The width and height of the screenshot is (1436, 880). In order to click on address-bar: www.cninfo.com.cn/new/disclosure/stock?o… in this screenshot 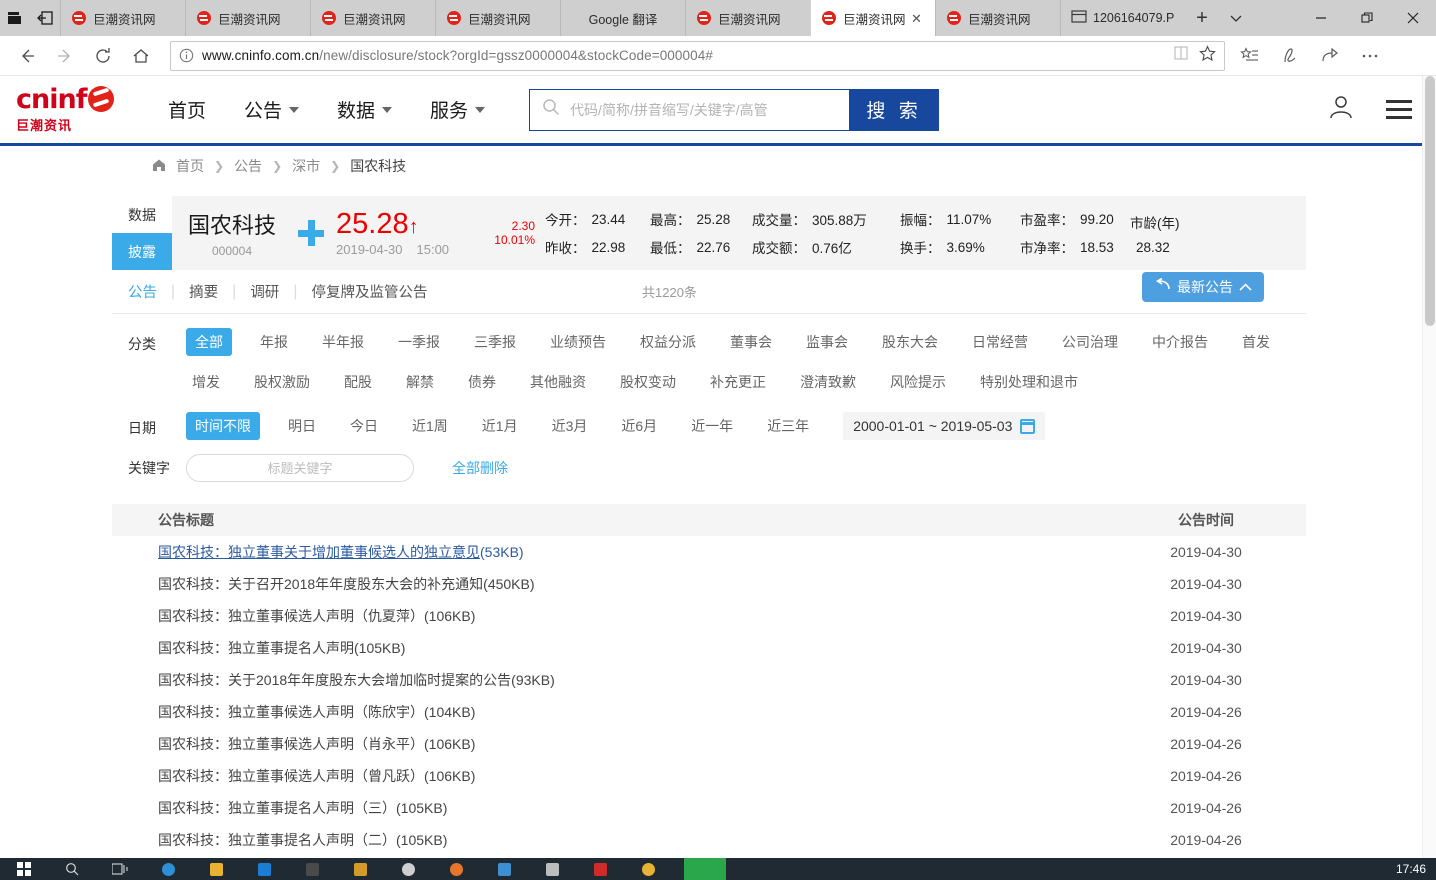, I will do `click(697, 55)`.